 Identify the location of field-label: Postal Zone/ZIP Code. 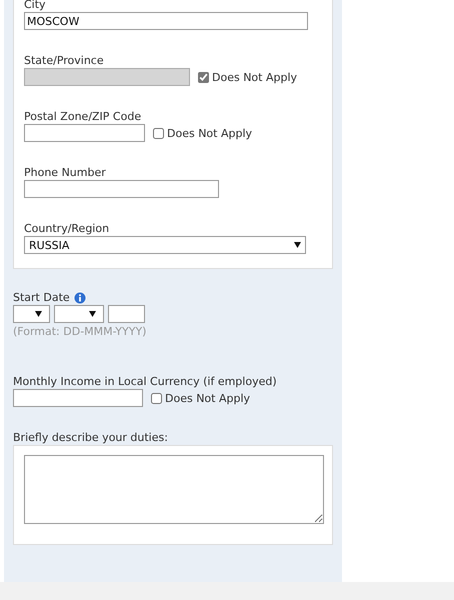
(83, 116).